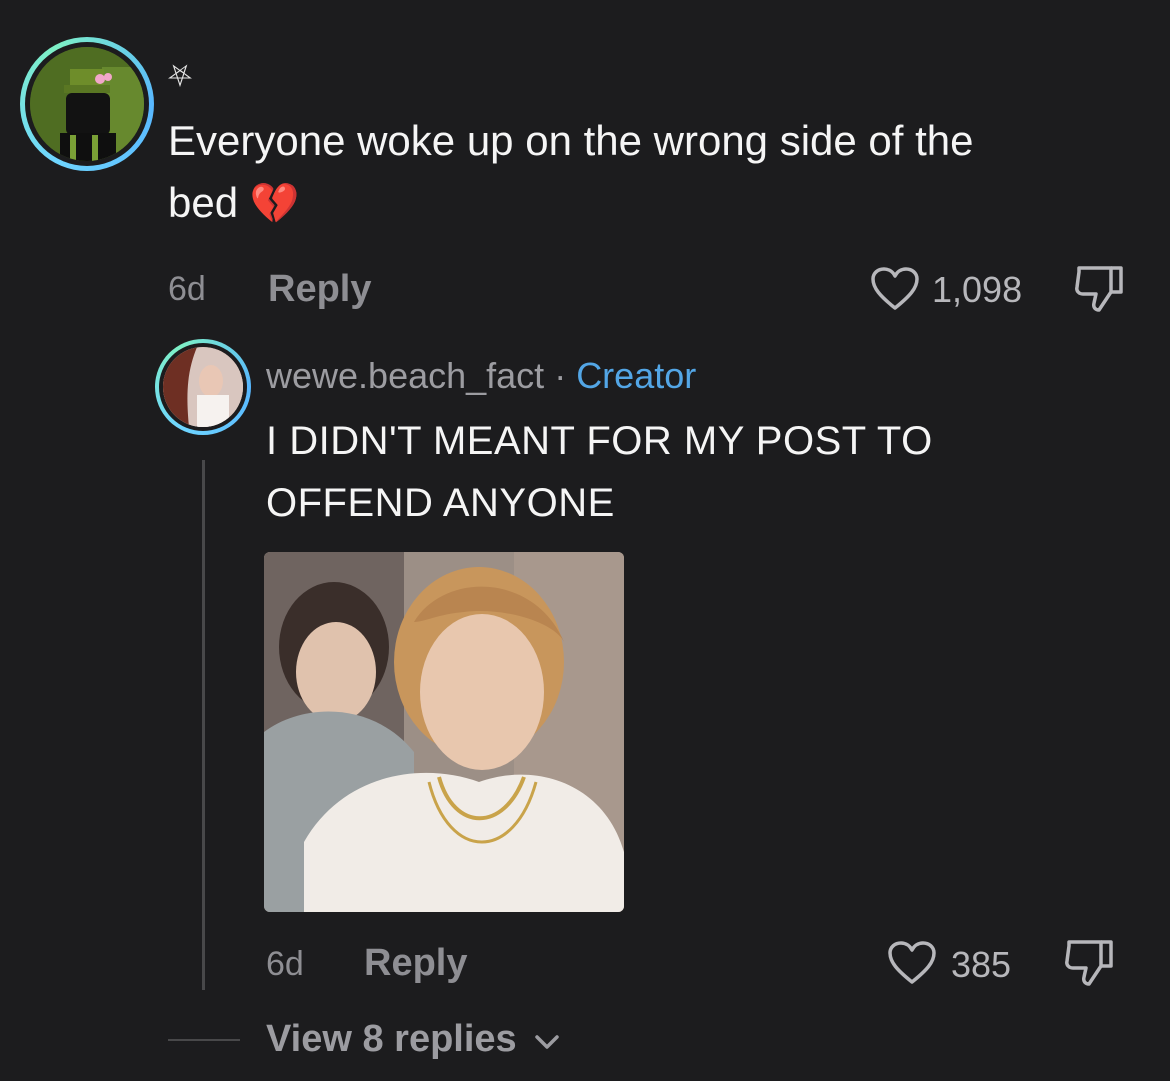  What do you see at coordinates (391, 1039) in the screenshot?
I see `view-replies-label: View 8 replies` at bounding box center [391, 1039].